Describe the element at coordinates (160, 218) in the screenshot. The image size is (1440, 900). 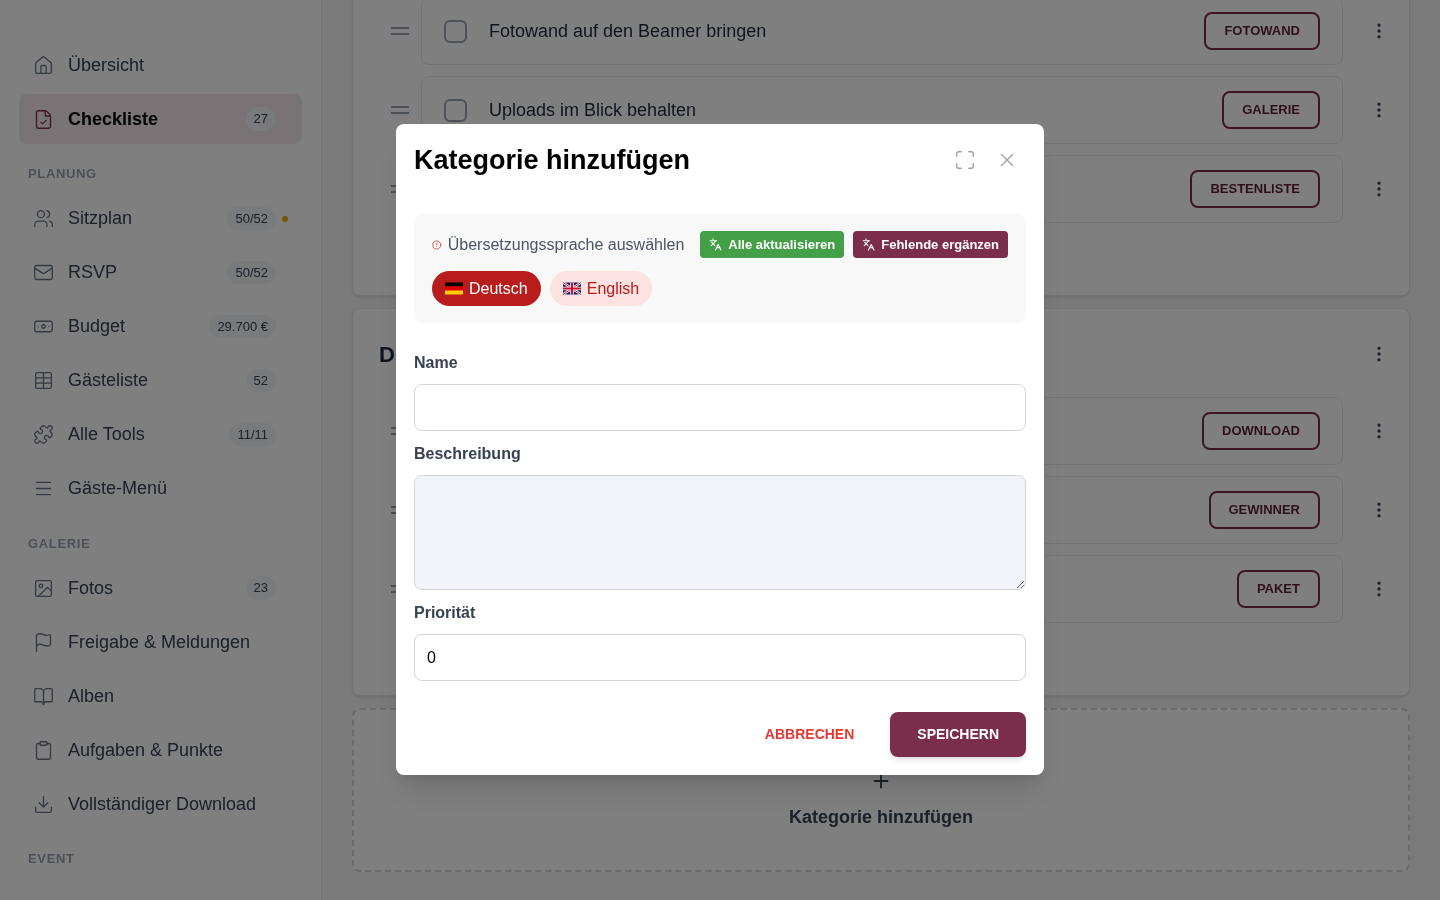
I see `sidebar-item: Sitzplan 50/52` at that location.